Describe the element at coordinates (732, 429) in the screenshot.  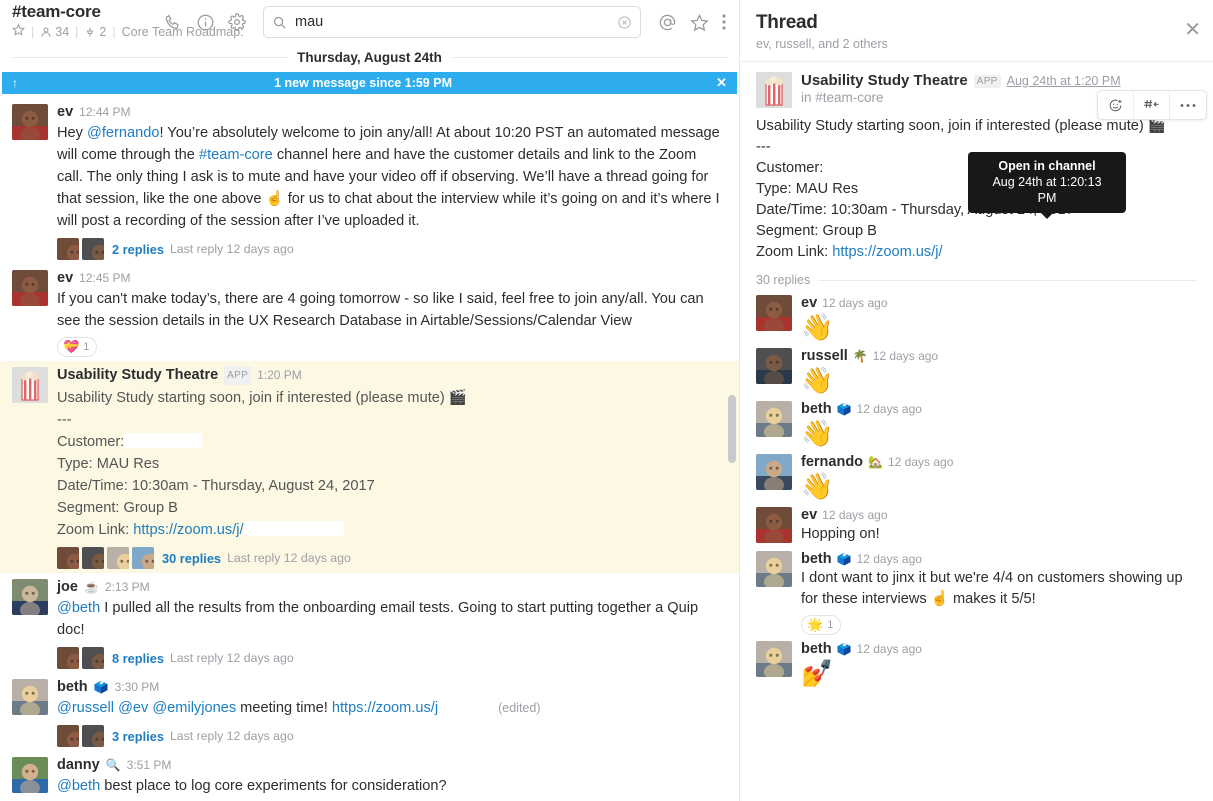
I see `channel-scrollbar-thumb` at that location.